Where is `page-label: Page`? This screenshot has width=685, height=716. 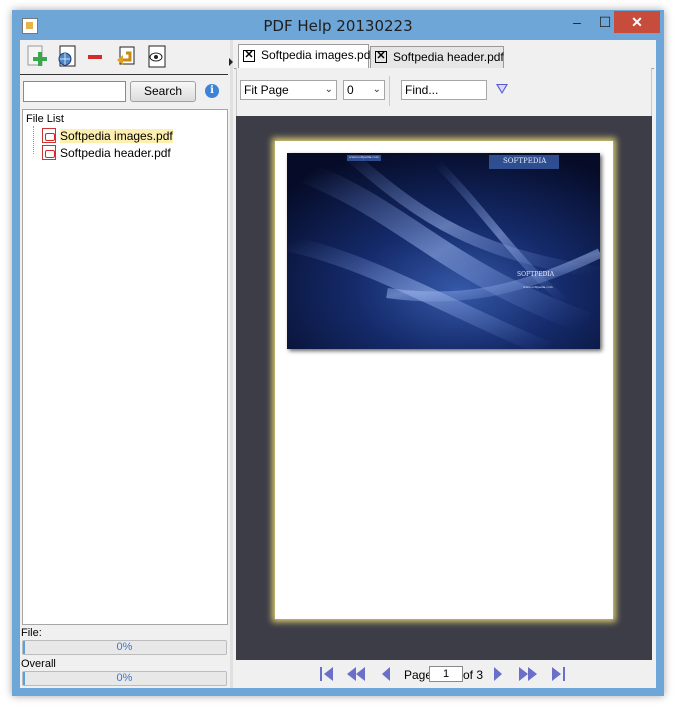 page-label: Page is located at coordinates (418, 675).